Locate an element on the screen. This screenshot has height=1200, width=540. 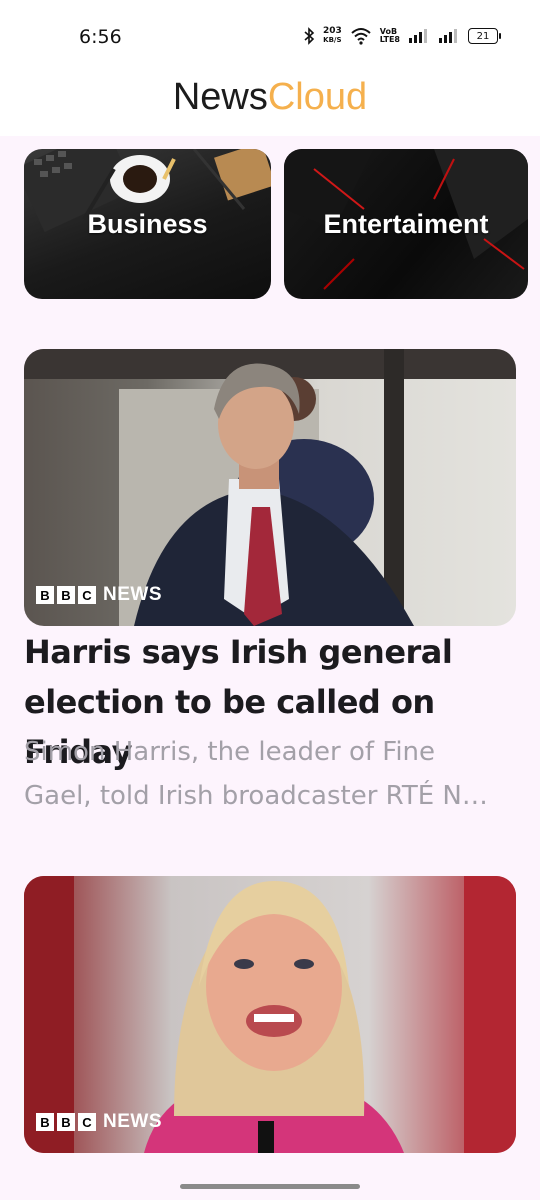
app-title: NewsCloud is located at coordinates (270, 97).